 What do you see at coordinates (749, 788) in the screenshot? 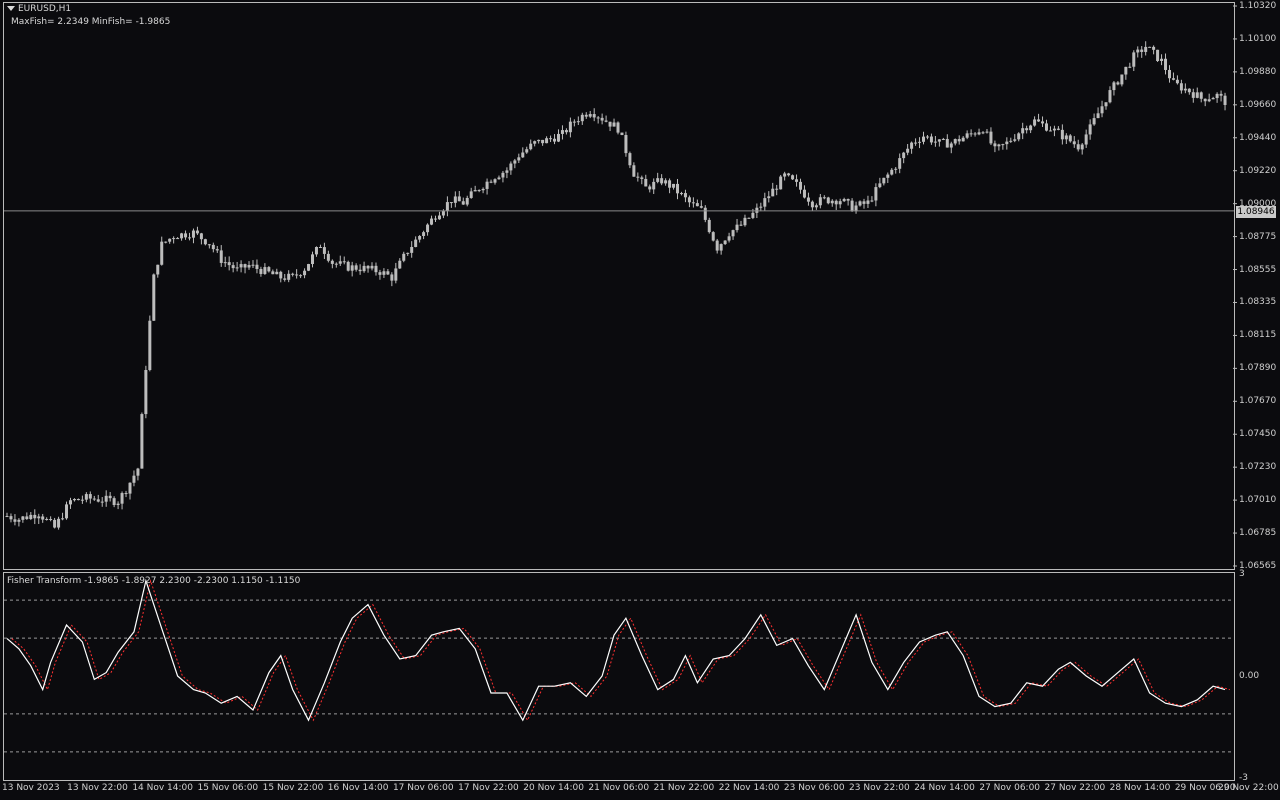
I see `time-tick-label: 22 Nov 14:00` at bounding box center [749, 788].